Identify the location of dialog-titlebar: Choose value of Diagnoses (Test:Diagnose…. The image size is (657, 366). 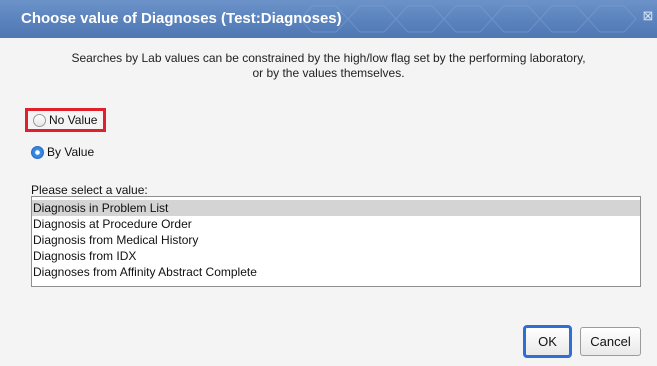
(328, 19).